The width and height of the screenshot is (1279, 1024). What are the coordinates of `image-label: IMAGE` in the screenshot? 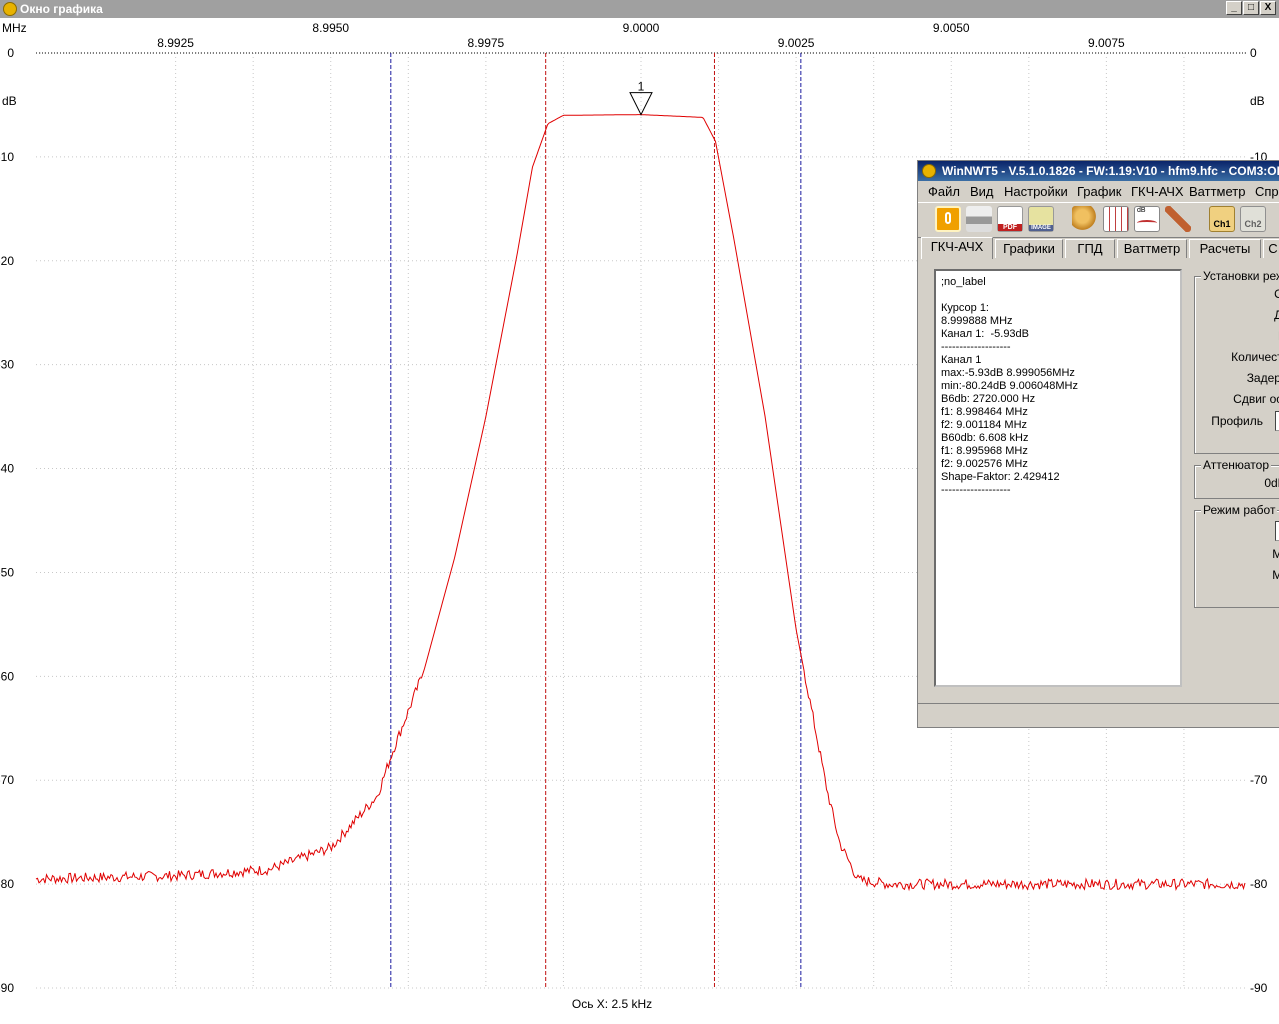 It's located at (1041, 228).